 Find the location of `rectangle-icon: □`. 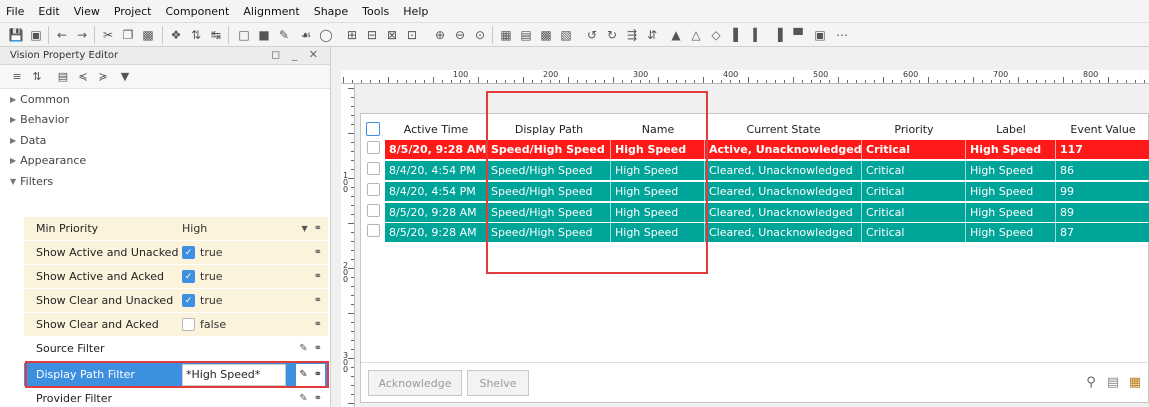

rectangle-icon: □ is located at coordinates (244, 35).